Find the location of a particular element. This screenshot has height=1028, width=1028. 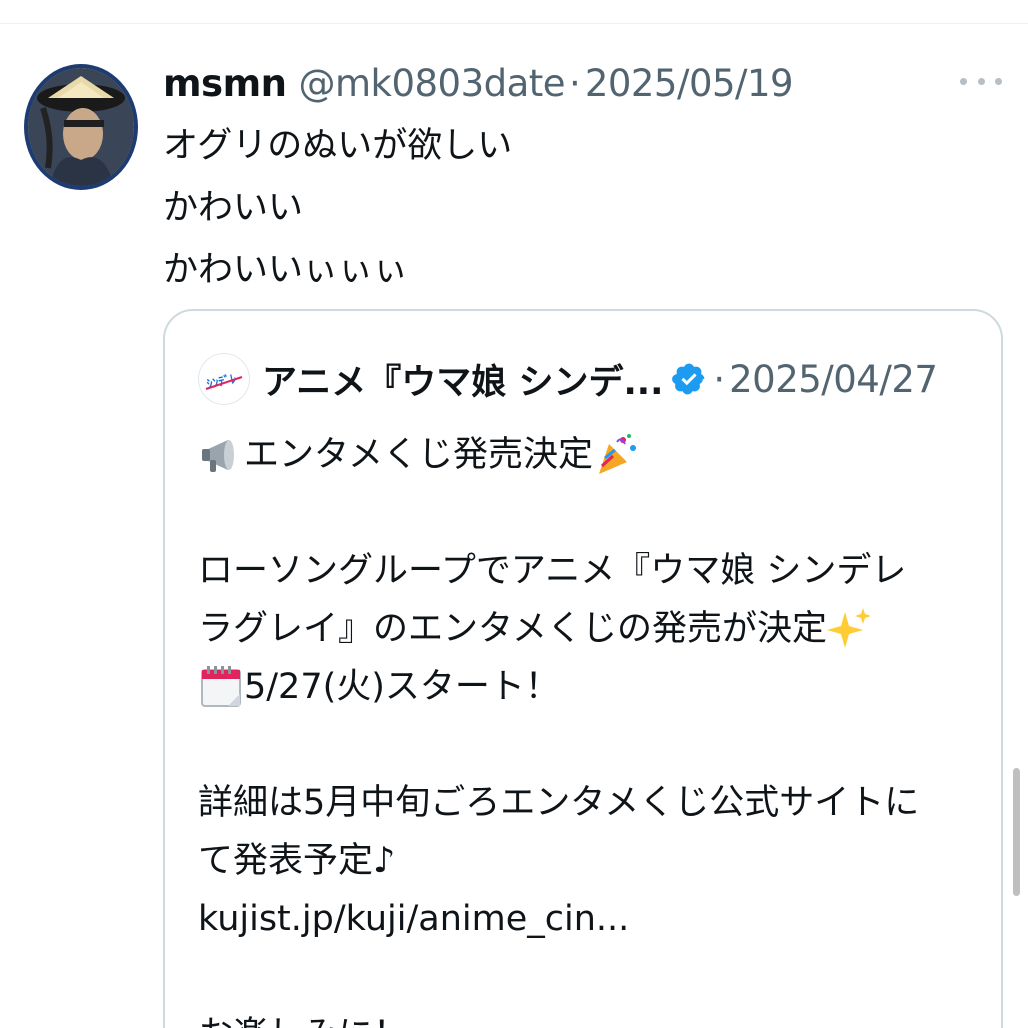

scrollbar-thumb is located at coordinates (1016, 832).